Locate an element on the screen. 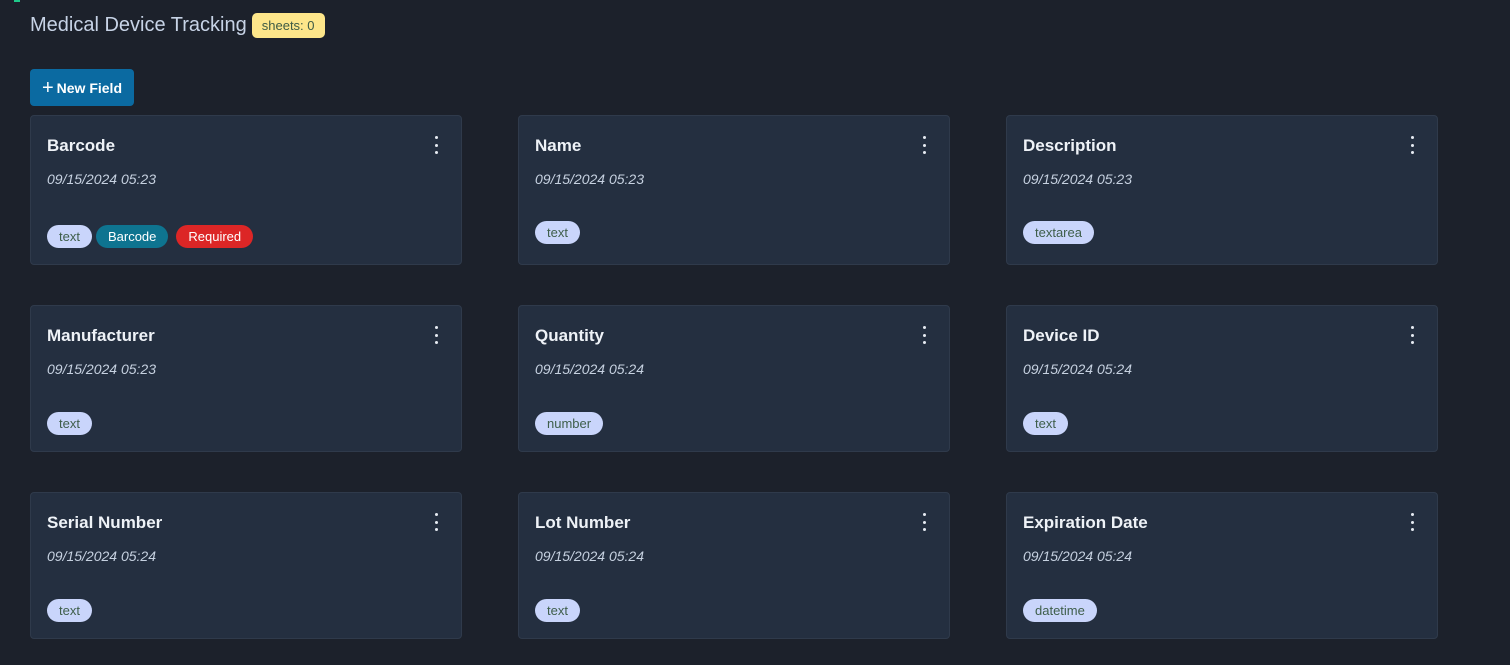 The width and height of the screenshot is (1510, 665). field-name: Name is located at coordinates (558, 145).